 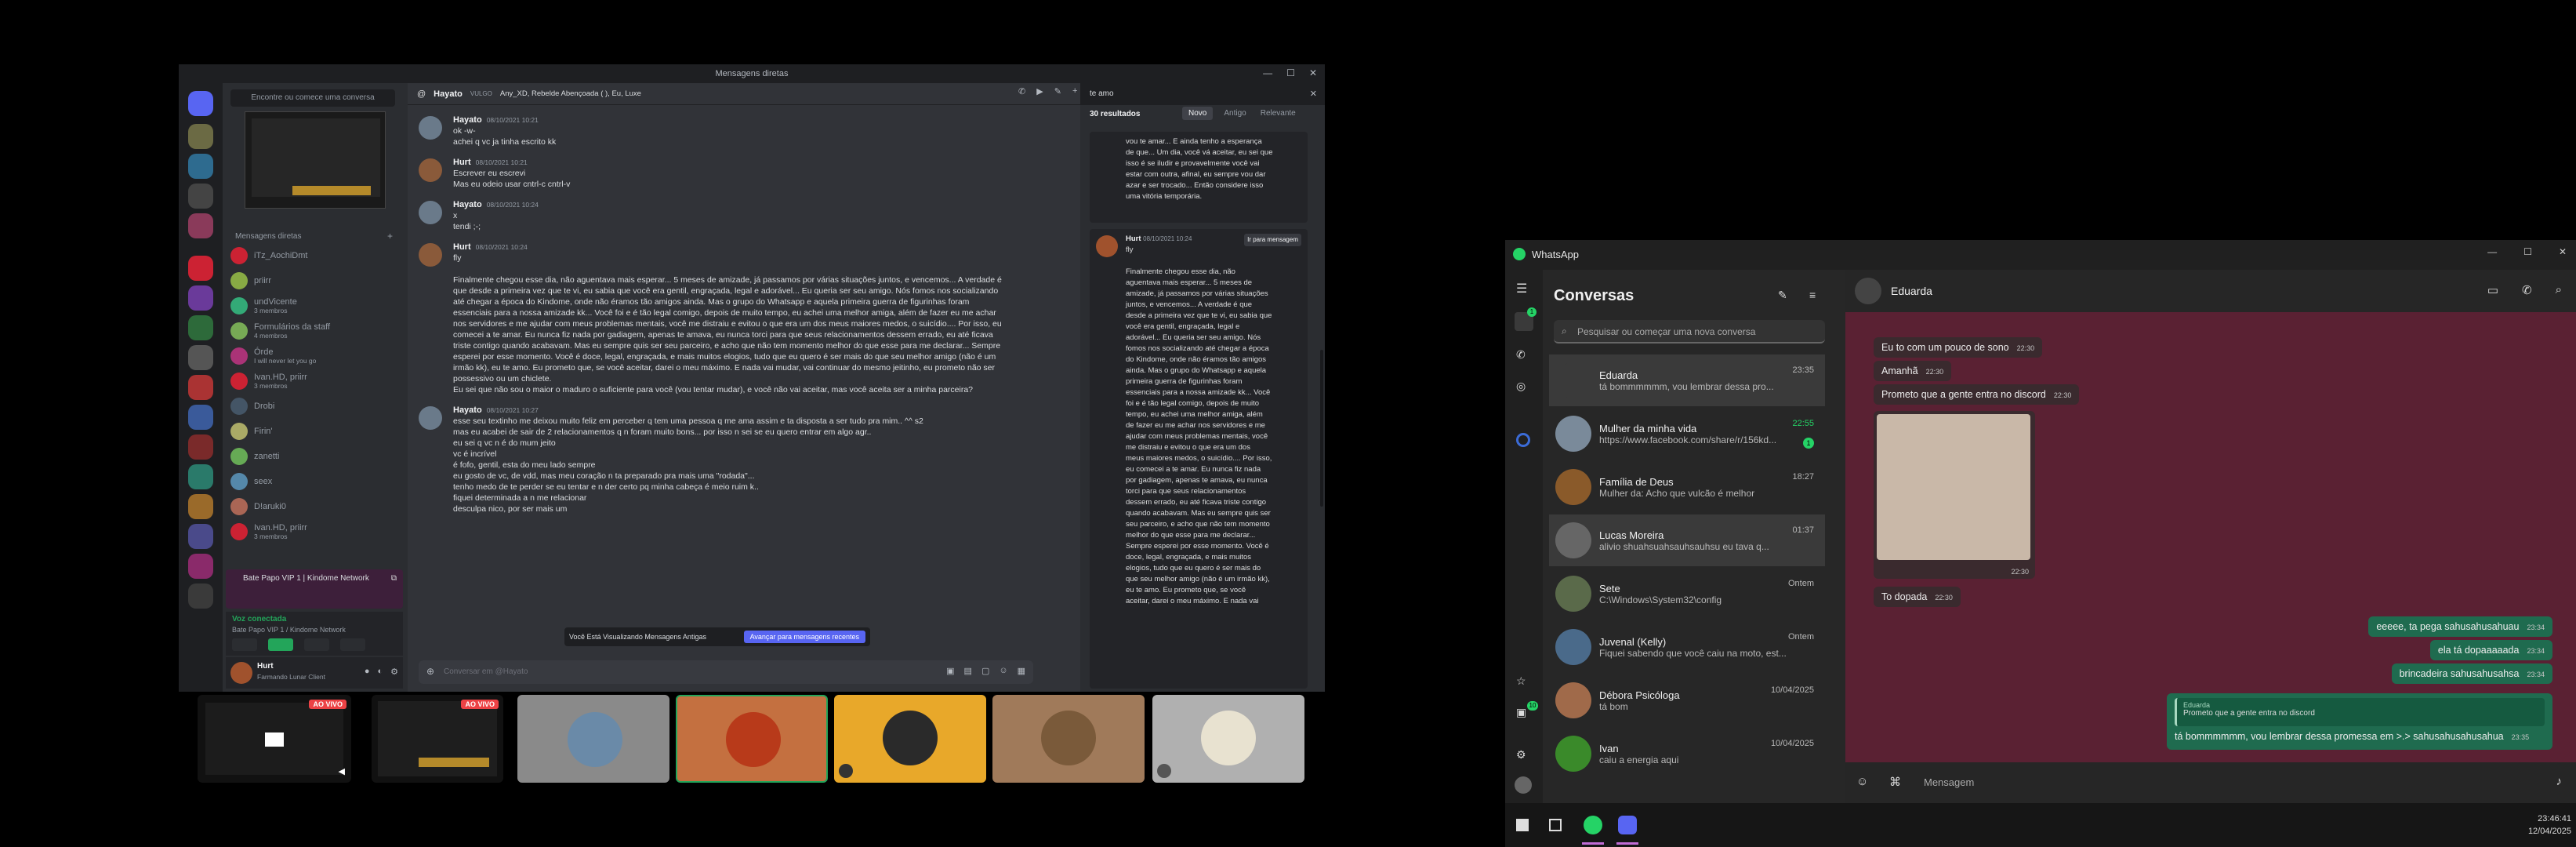 I want to click on message-bubble-in: To dopada 22:30, so click(x=1918, y=597).